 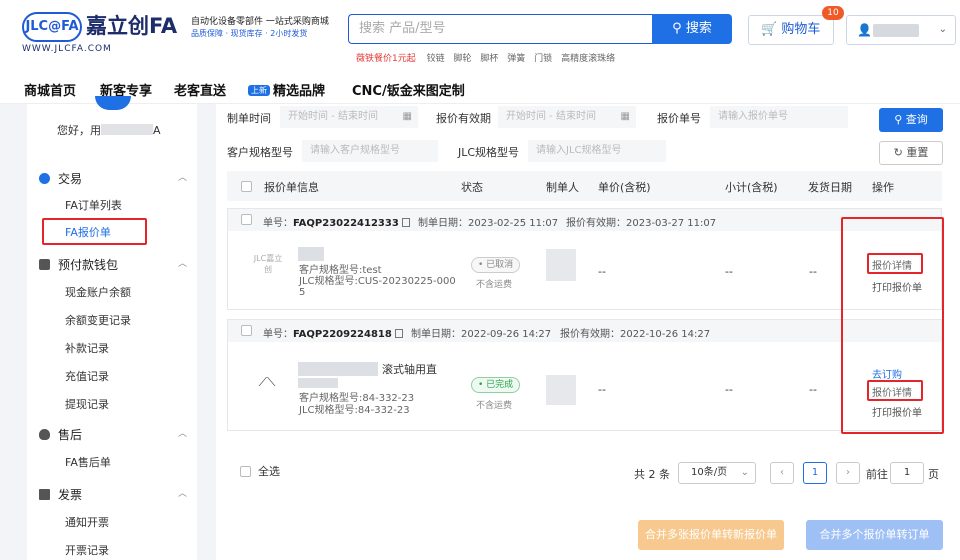 What do you see at coordinates (93, 205) in the screenshot?
I see `sidebar-item-fa-orders: FA订单列表` at bounding box center [93, 205].